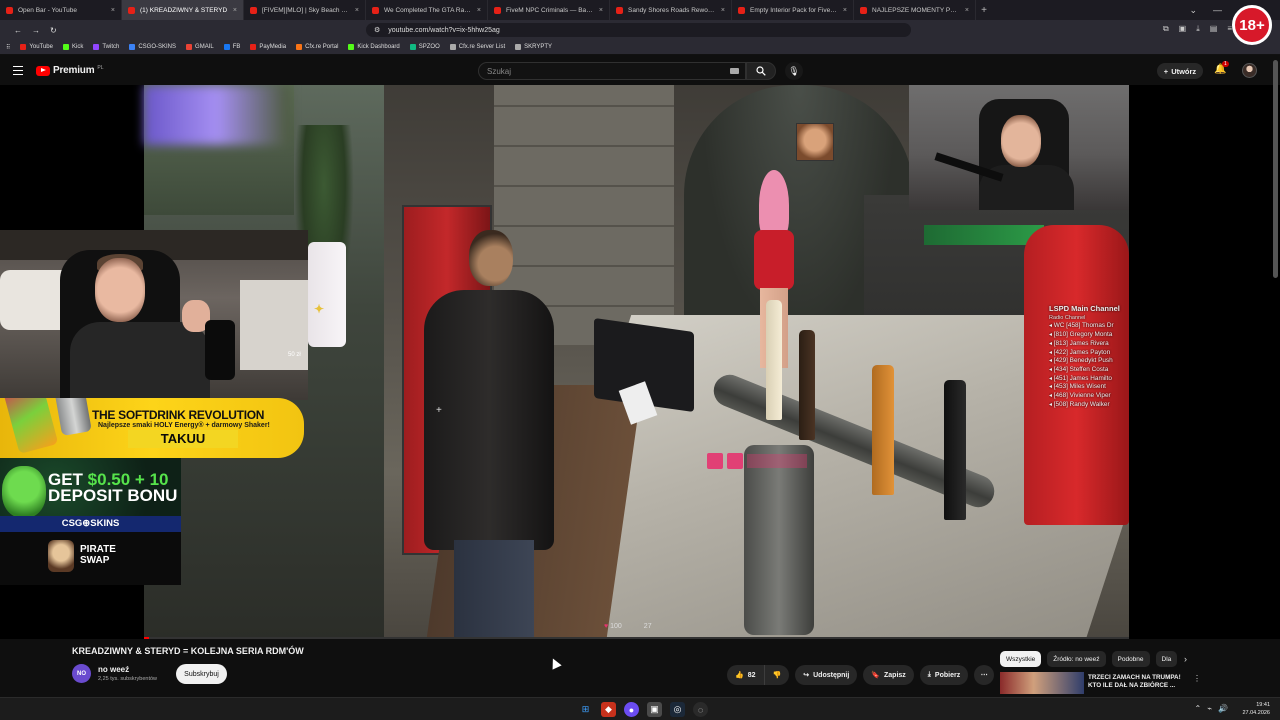 The width and height of the screenshot is (1280, 720). Describe the element at coordinates (612, 71) in the screenshot. I see `search-input: Szukaj` at that location.